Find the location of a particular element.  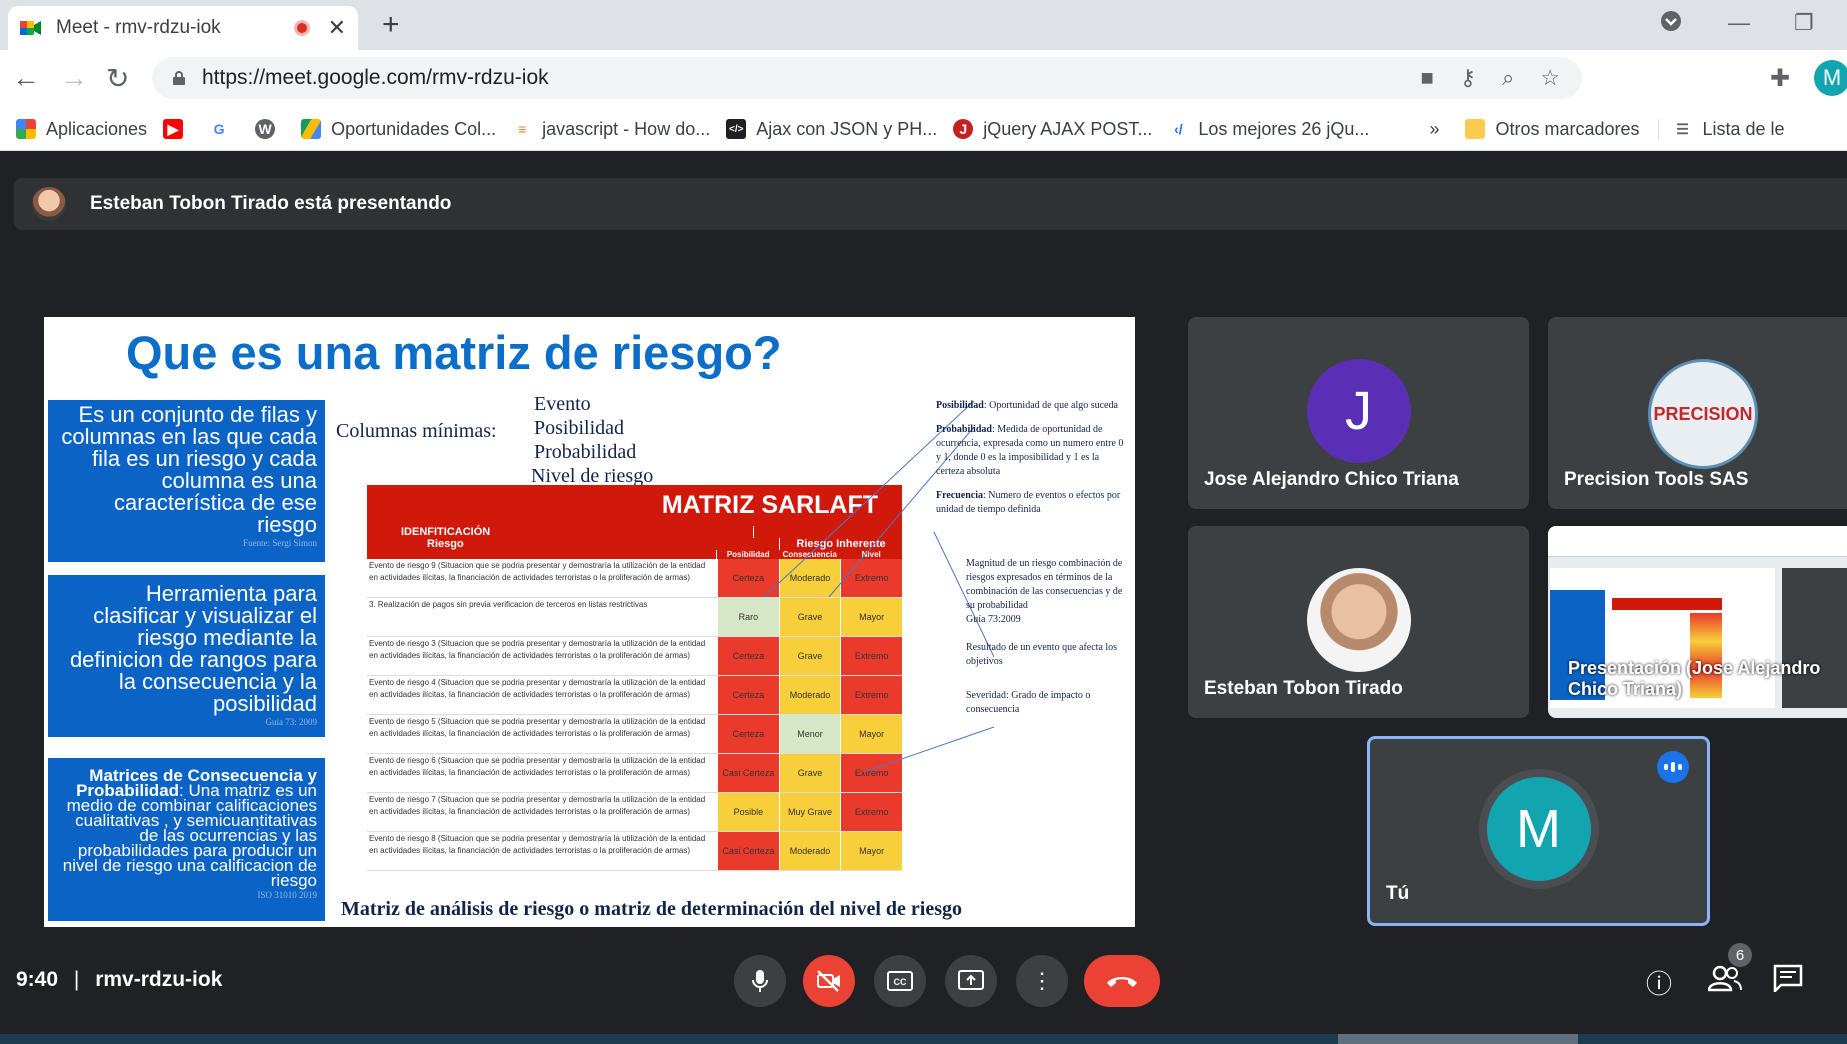

leave-call-button is located at coordinates (1122, 981).